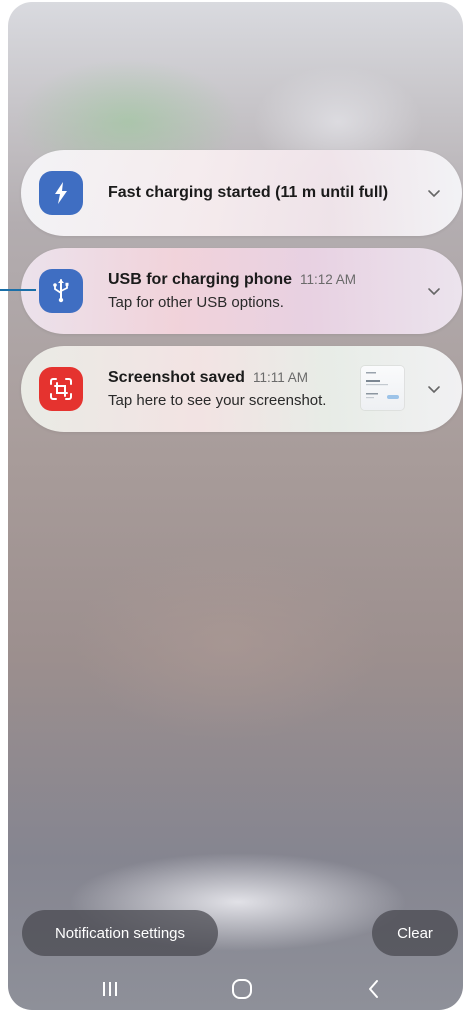  What do you see at coordinates (61, 389) in the screenshot?
I see `screenshot-icon` at bounding box center [61, 389].